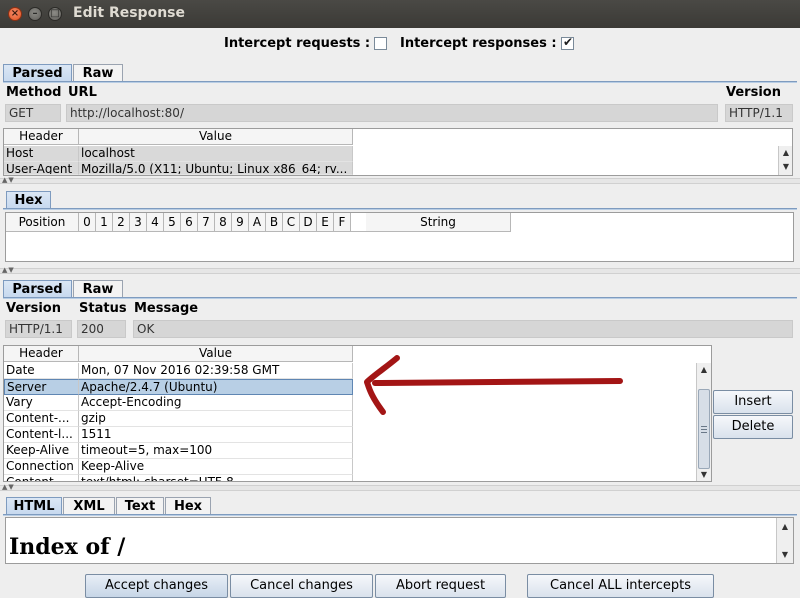 This screenshot has height=598, width=800. Describe the element at coordinates (172, 222) in the screenshot. I see `hex-column-5: 5` at that location.